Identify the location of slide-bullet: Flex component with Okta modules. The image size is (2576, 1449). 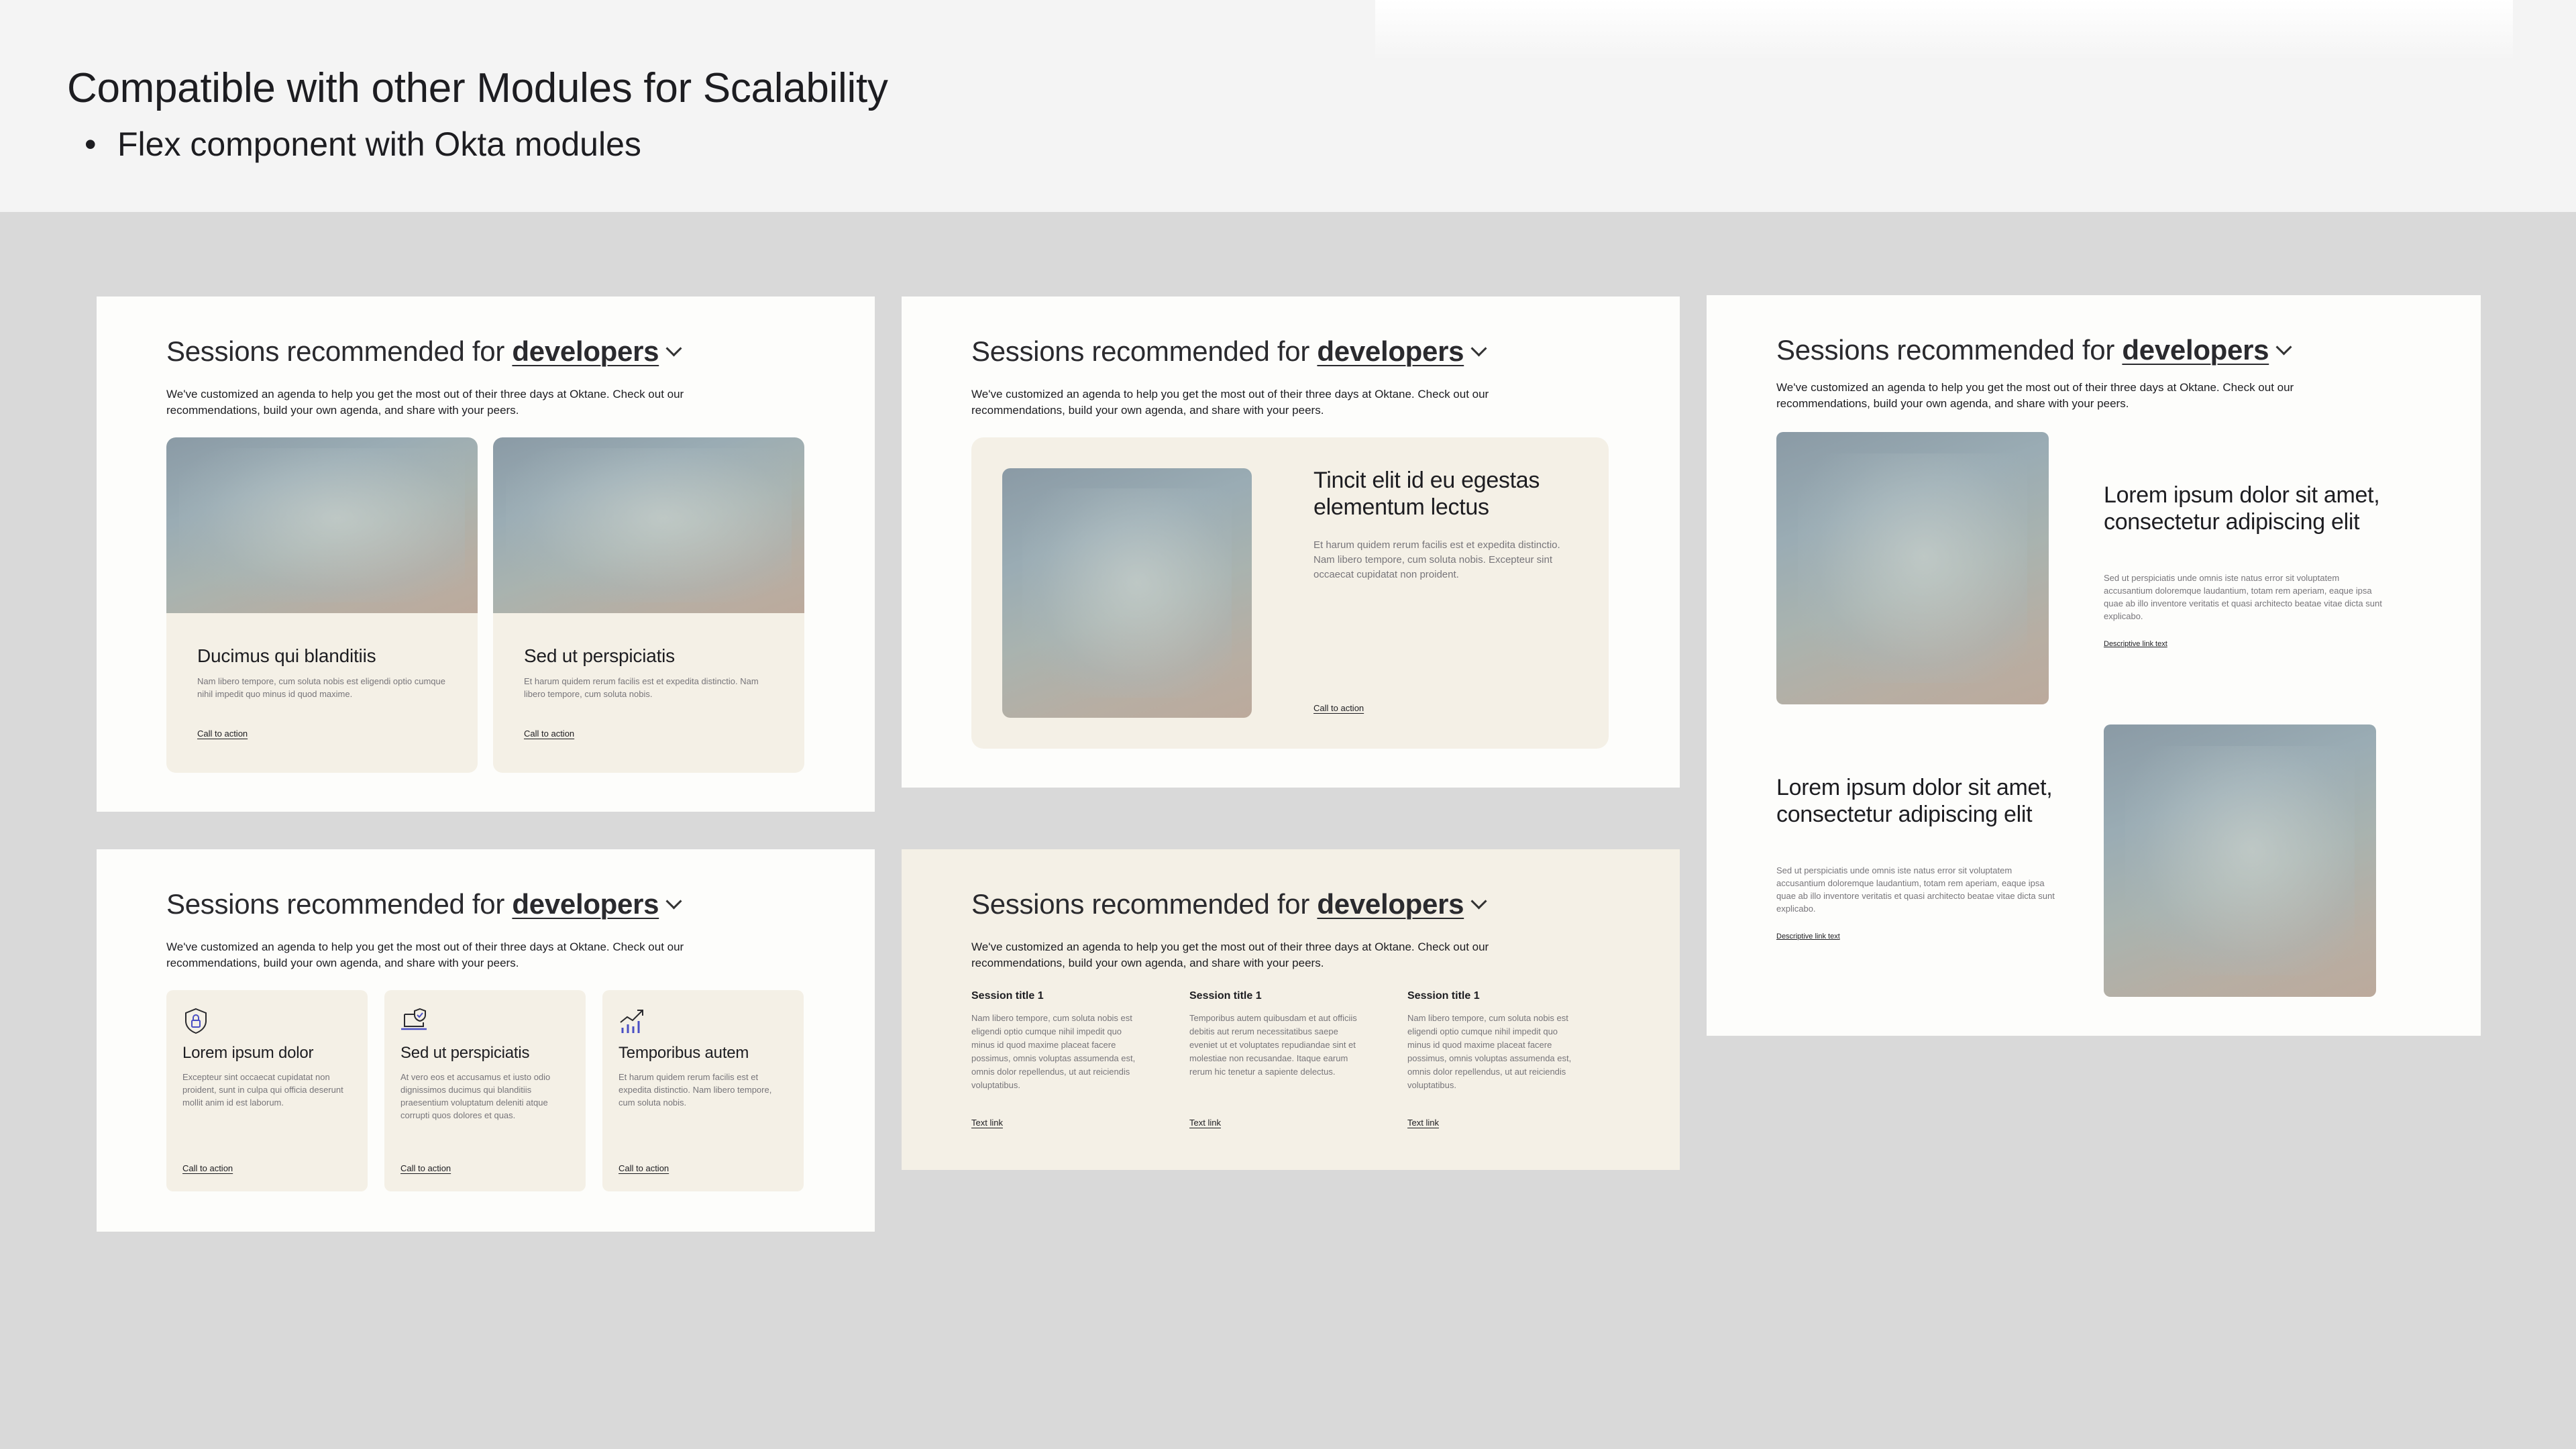
(363, 144).